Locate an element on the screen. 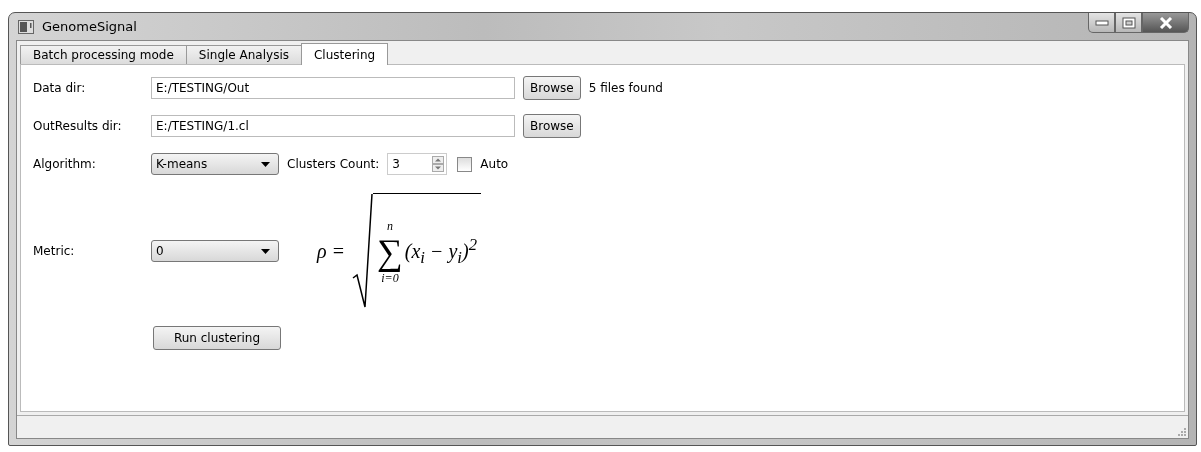 Image resolution: width=1201 pixels, height=452 pixels. status-text: 5 files found is located at coordinates (625, 88).